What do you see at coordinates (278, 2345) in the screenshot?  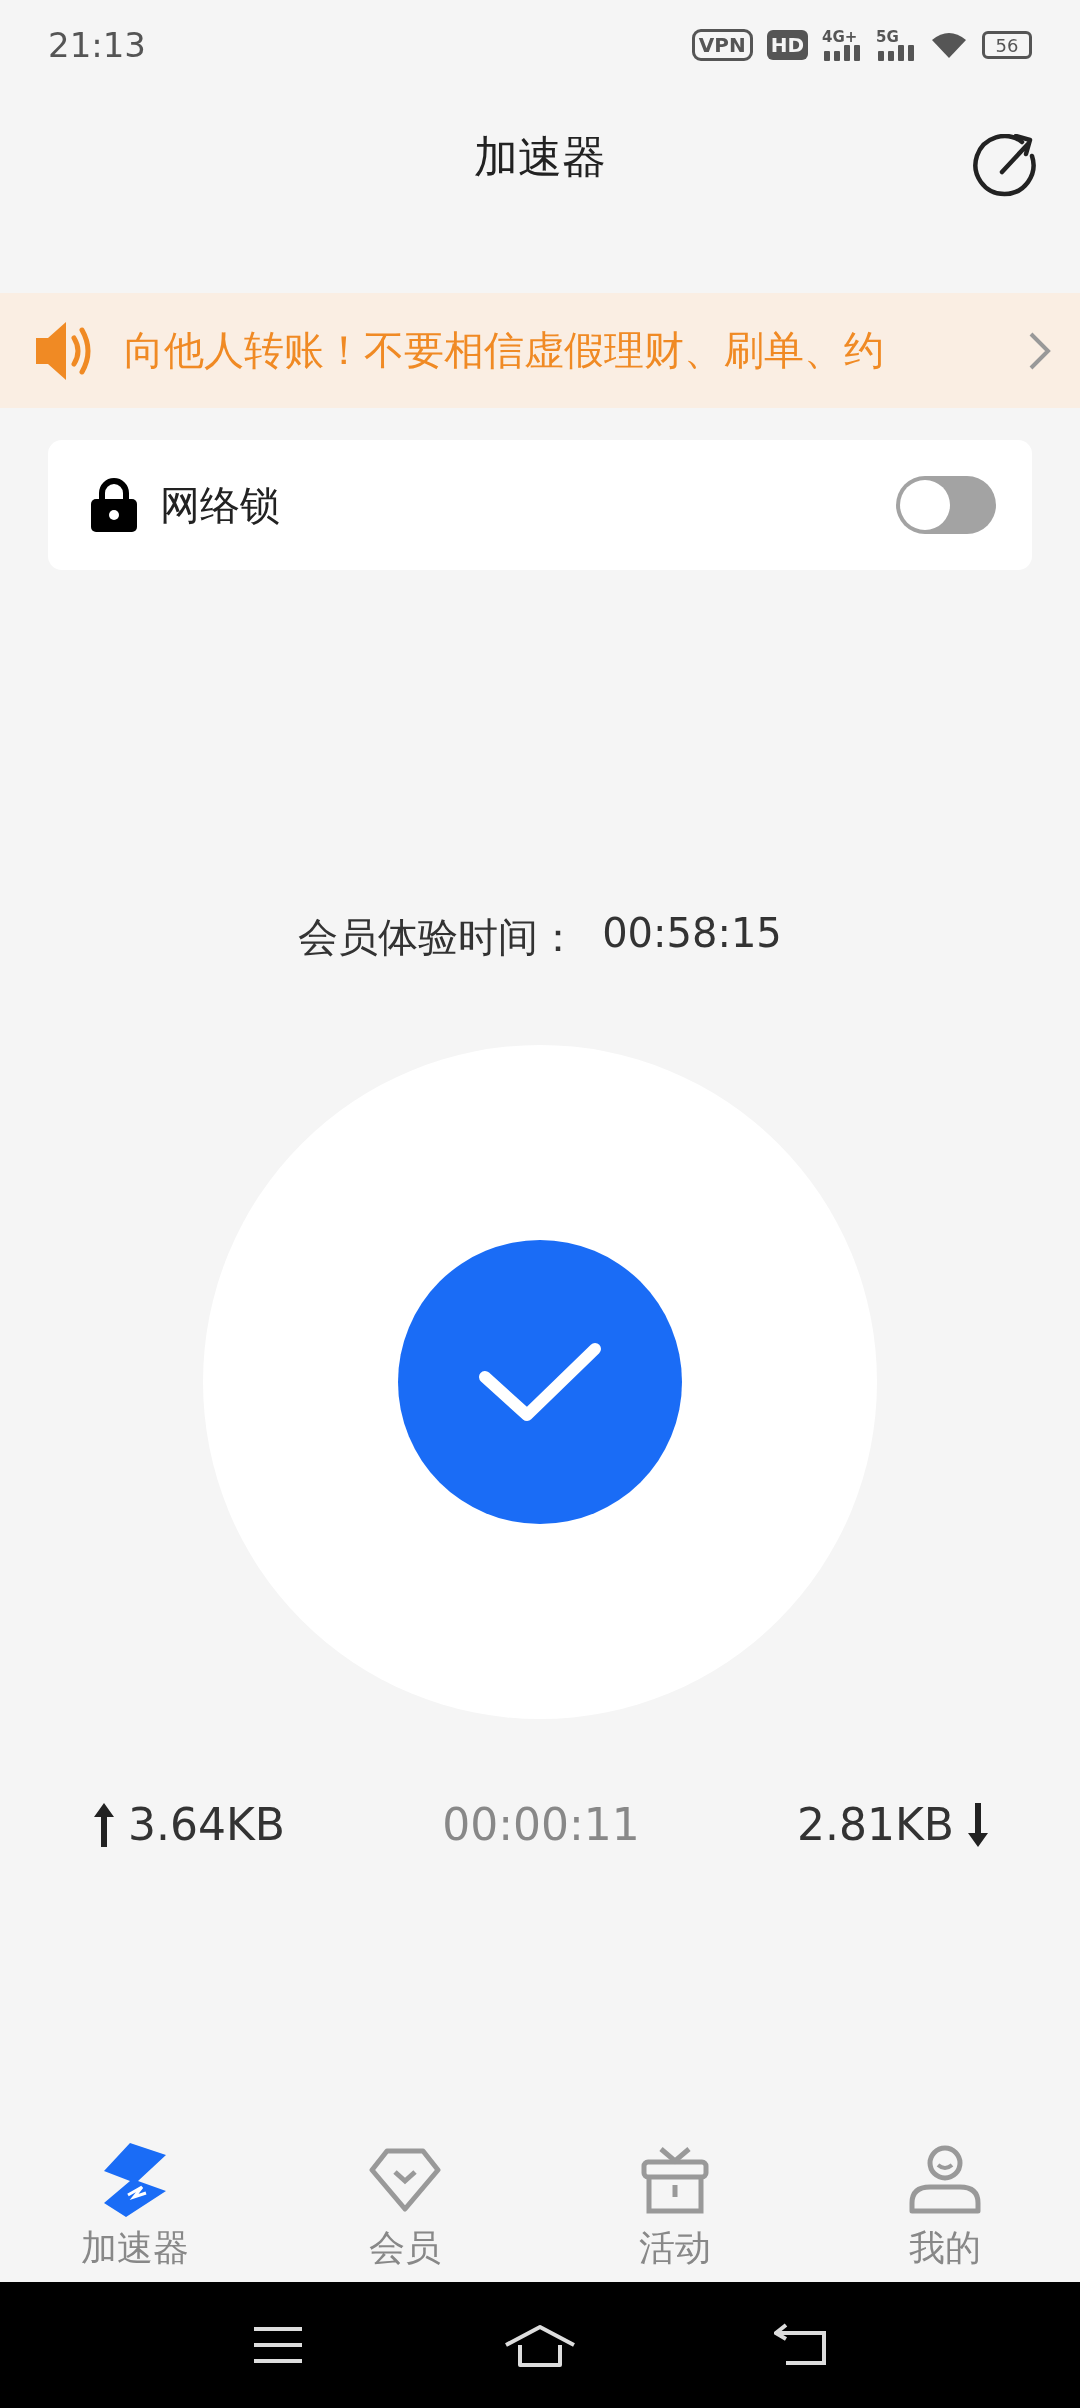 I see `menu-icon` at bounding box center [278, 2345].